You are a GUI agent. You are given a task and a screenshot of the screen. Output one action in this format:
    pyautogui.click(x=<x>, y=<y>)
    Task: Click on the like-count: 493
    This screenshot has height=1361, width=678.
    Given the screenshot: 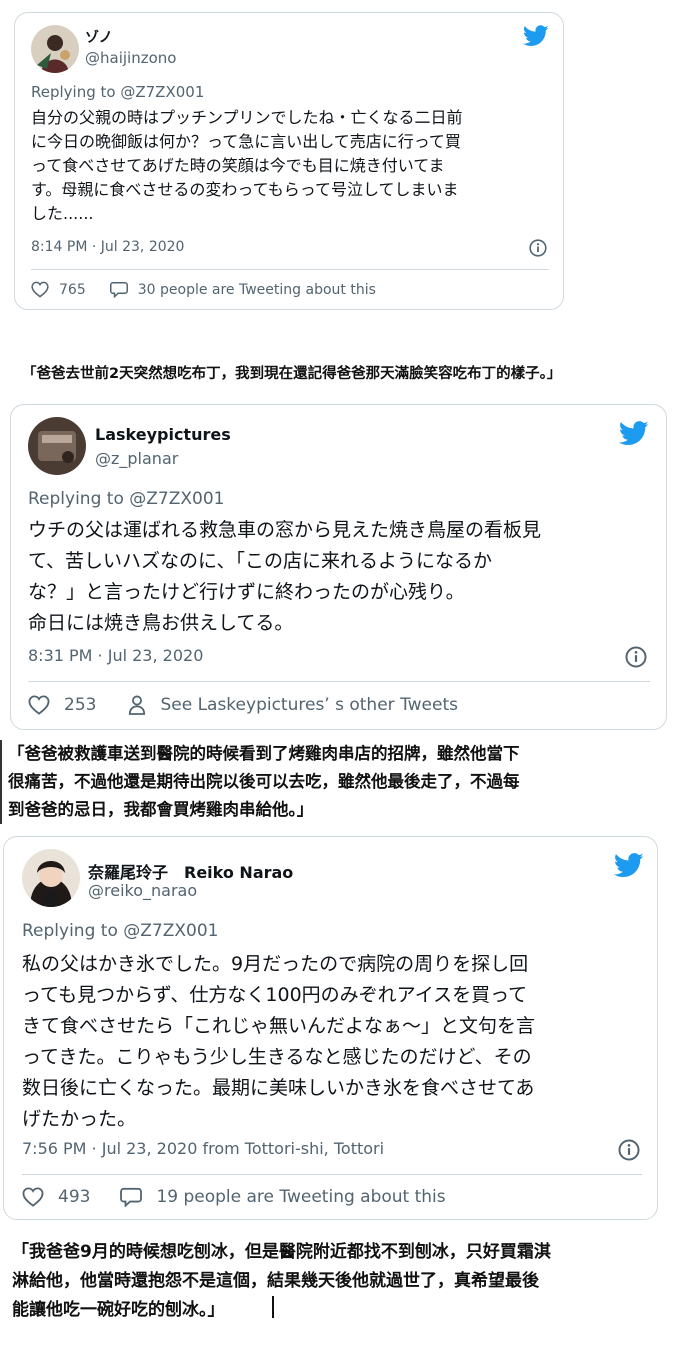 What is the action you would take?
    pyautogui.click(x=74, y=1197)
    